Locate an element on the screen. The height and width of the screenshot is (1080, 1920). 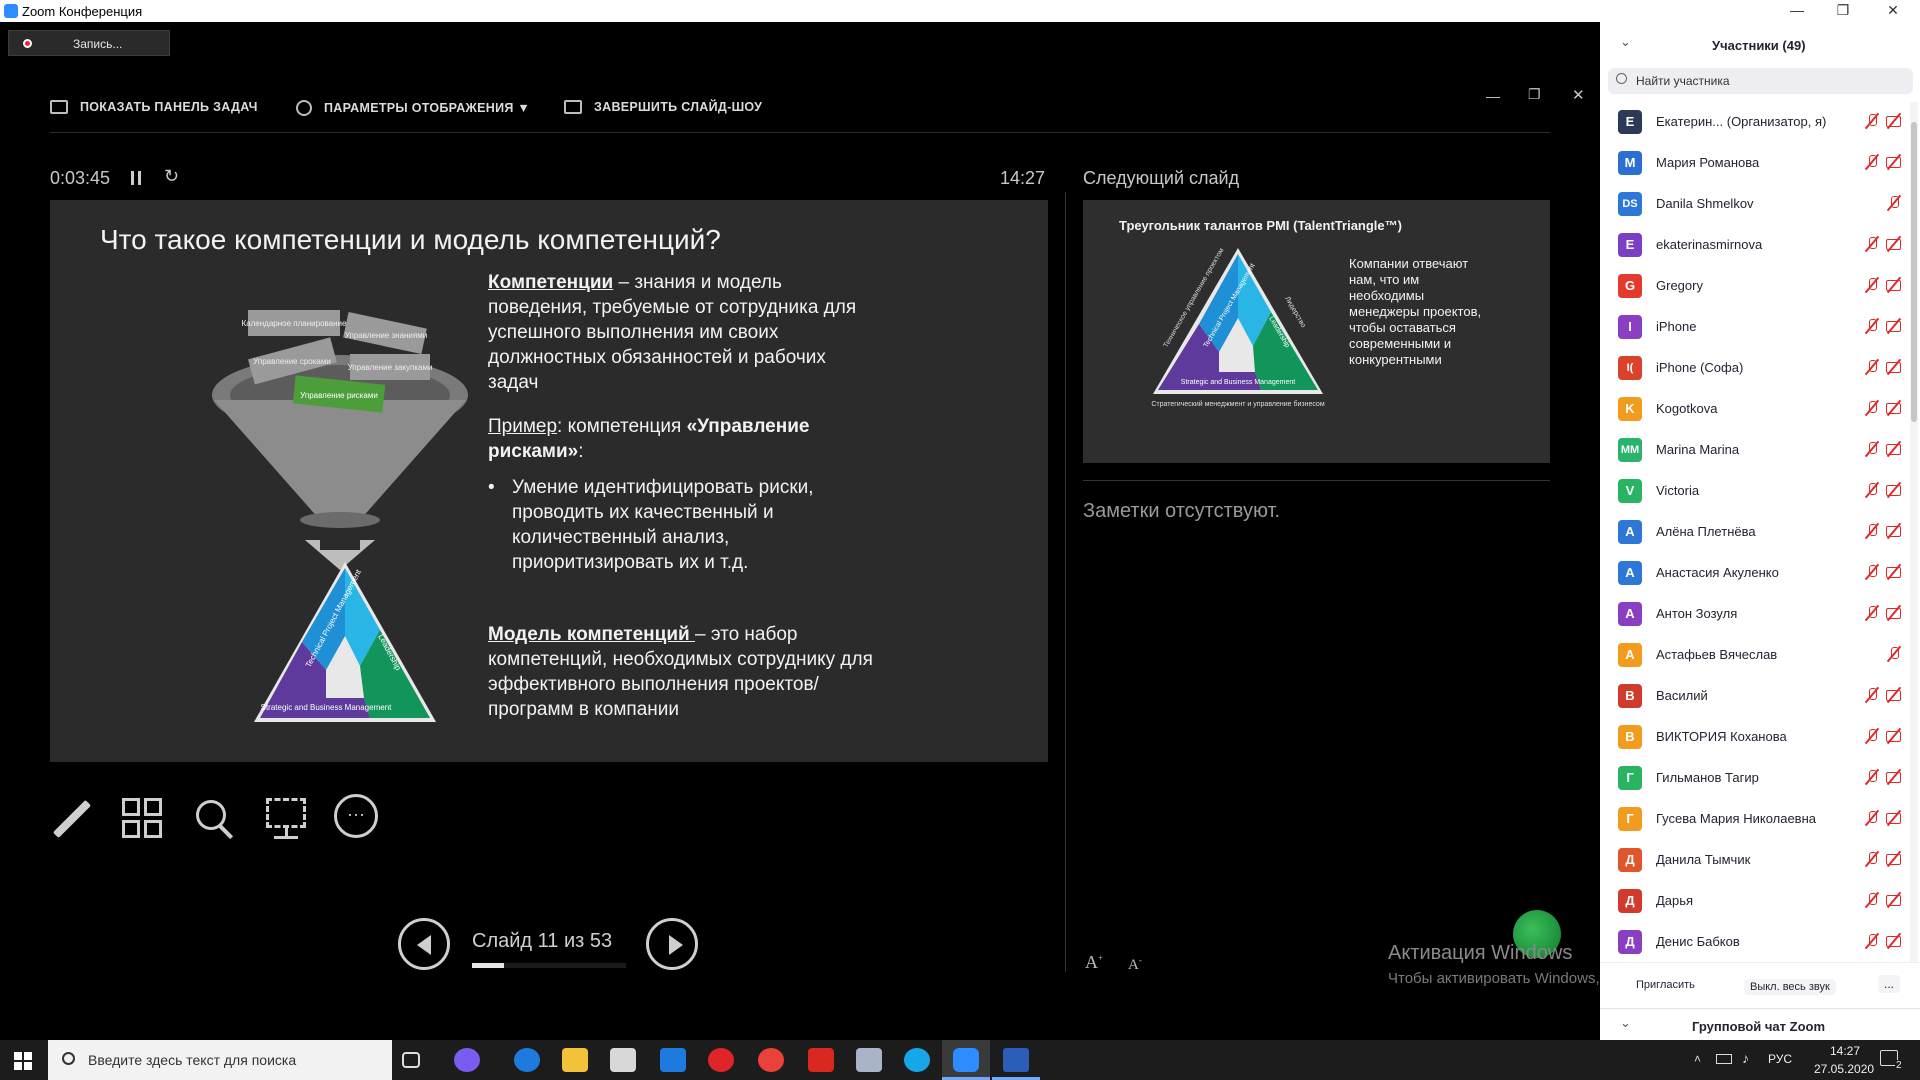
taskbar-clock: 14:27 is located at coordinates (1845, 1051).